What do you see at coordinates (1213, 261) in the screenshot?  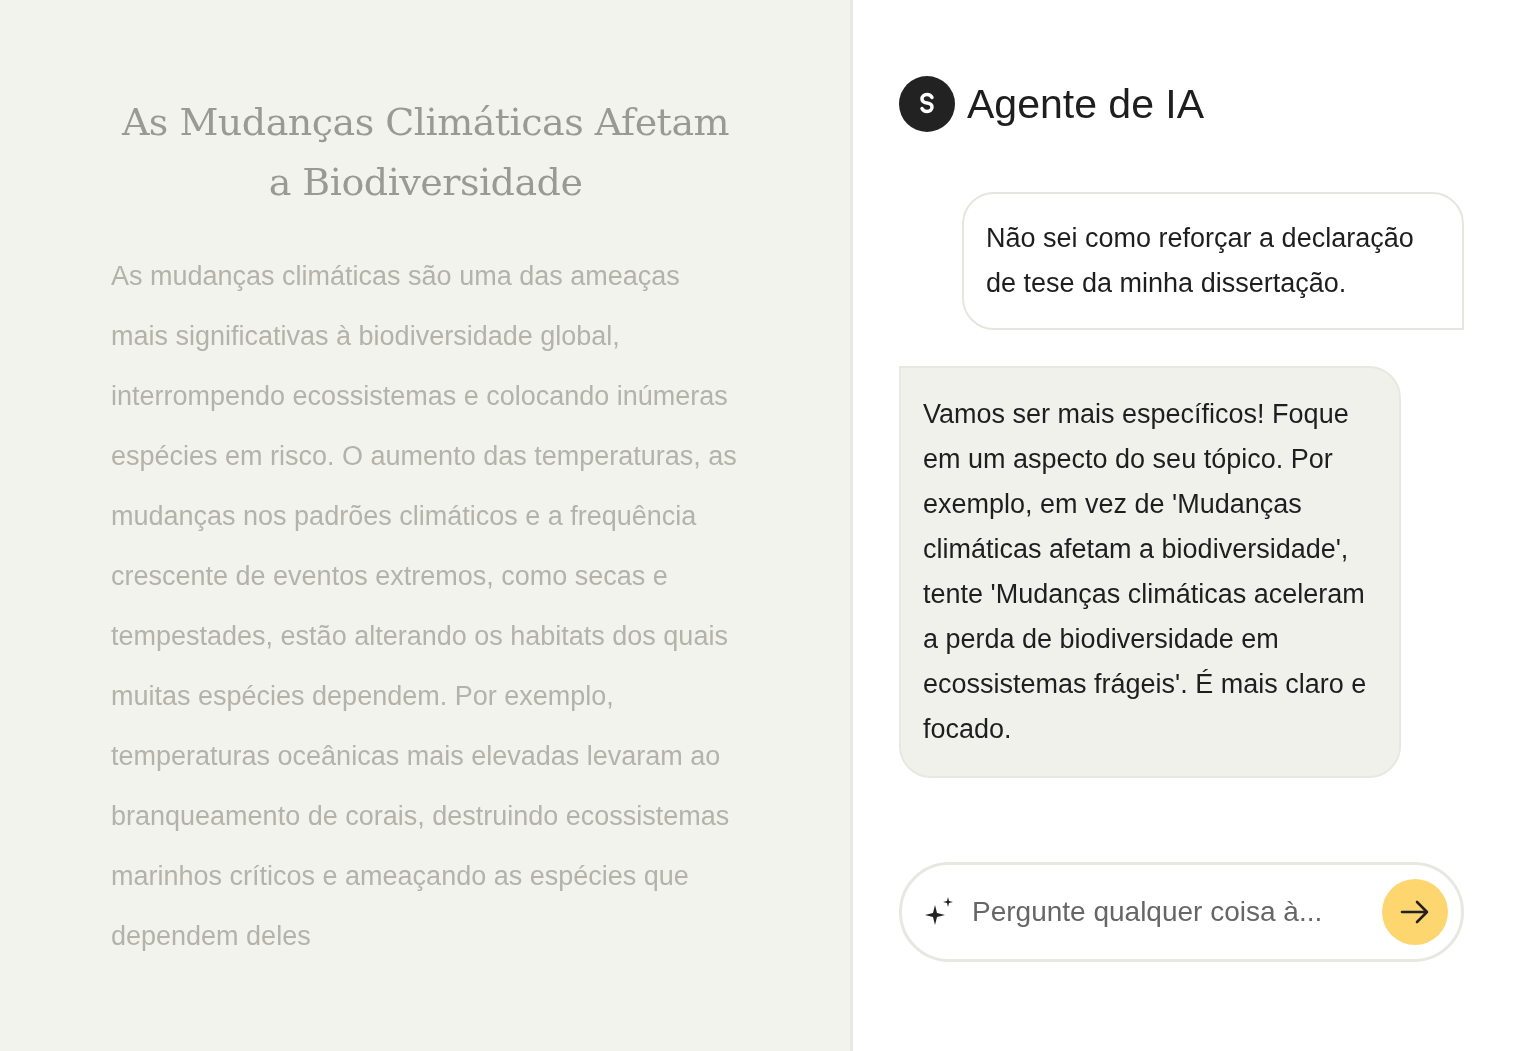 I see `user-message: Não sei como reforçar a declaração de tese da minha dissertação.` at bounding box center [1213, 261].